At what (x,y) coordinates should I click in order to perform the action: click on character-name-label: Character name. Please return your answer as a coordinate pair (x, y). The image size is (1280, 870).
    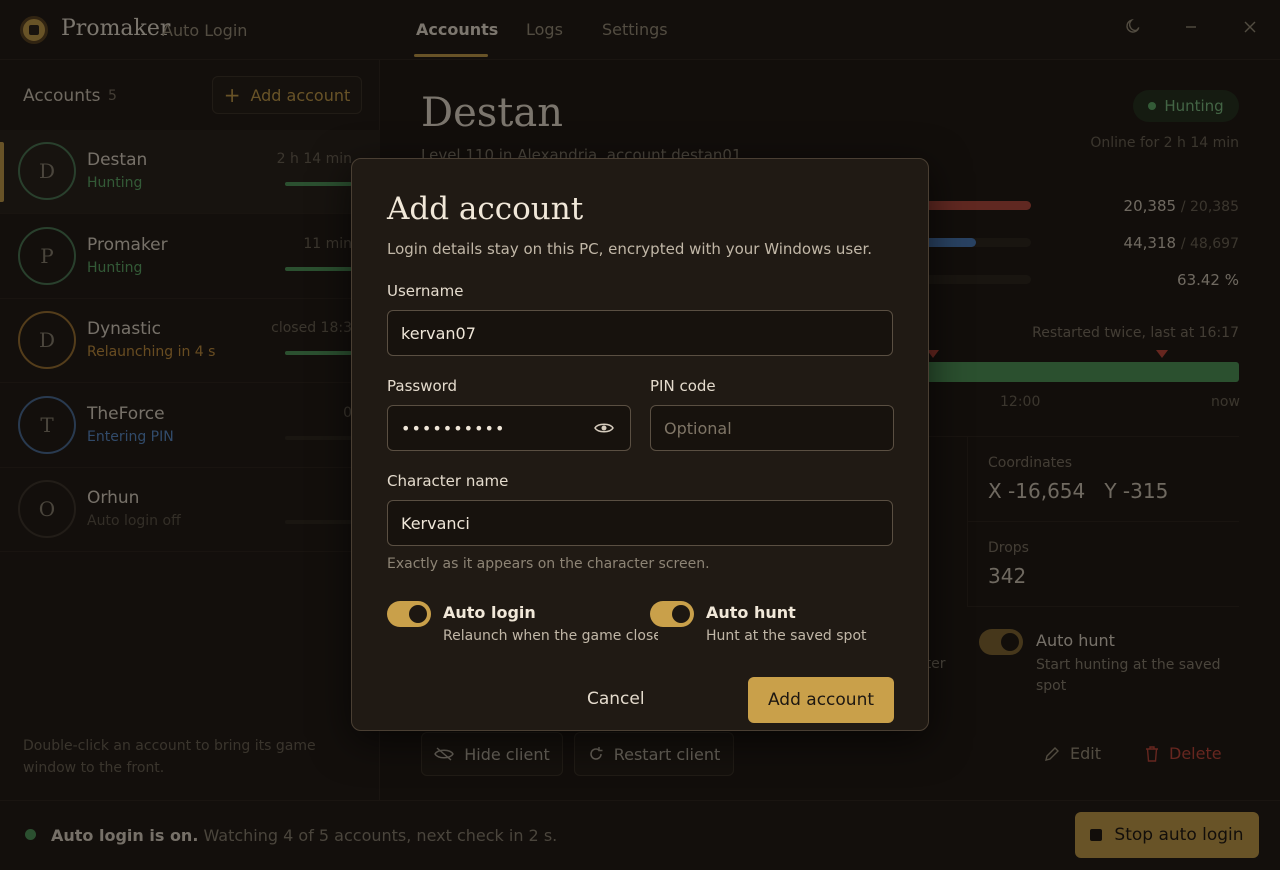
    Looking at the image, I should click on (448, 481).